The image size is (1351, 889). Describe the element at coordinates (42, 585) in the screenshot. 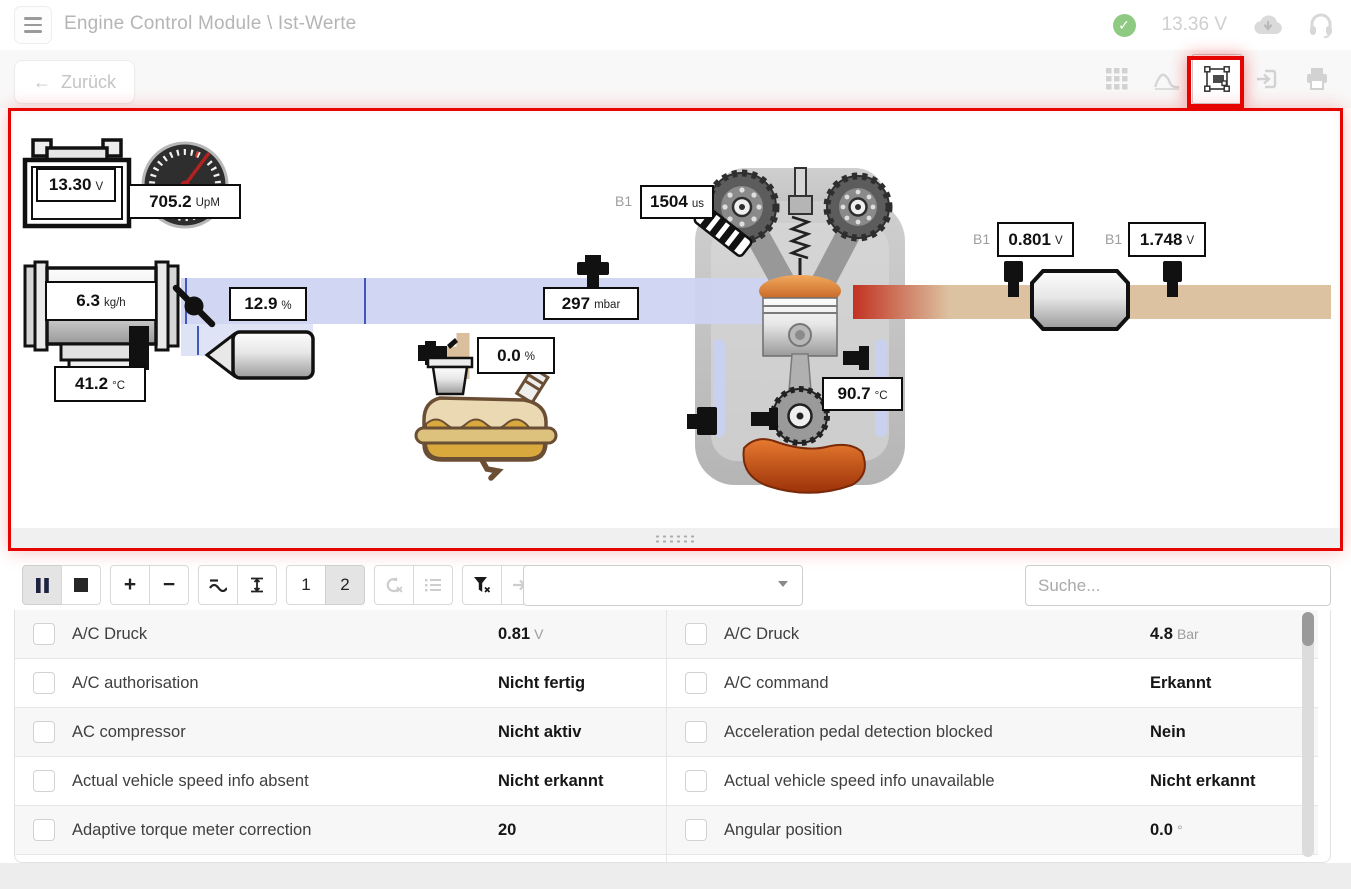

I see `pause-button` at that location.